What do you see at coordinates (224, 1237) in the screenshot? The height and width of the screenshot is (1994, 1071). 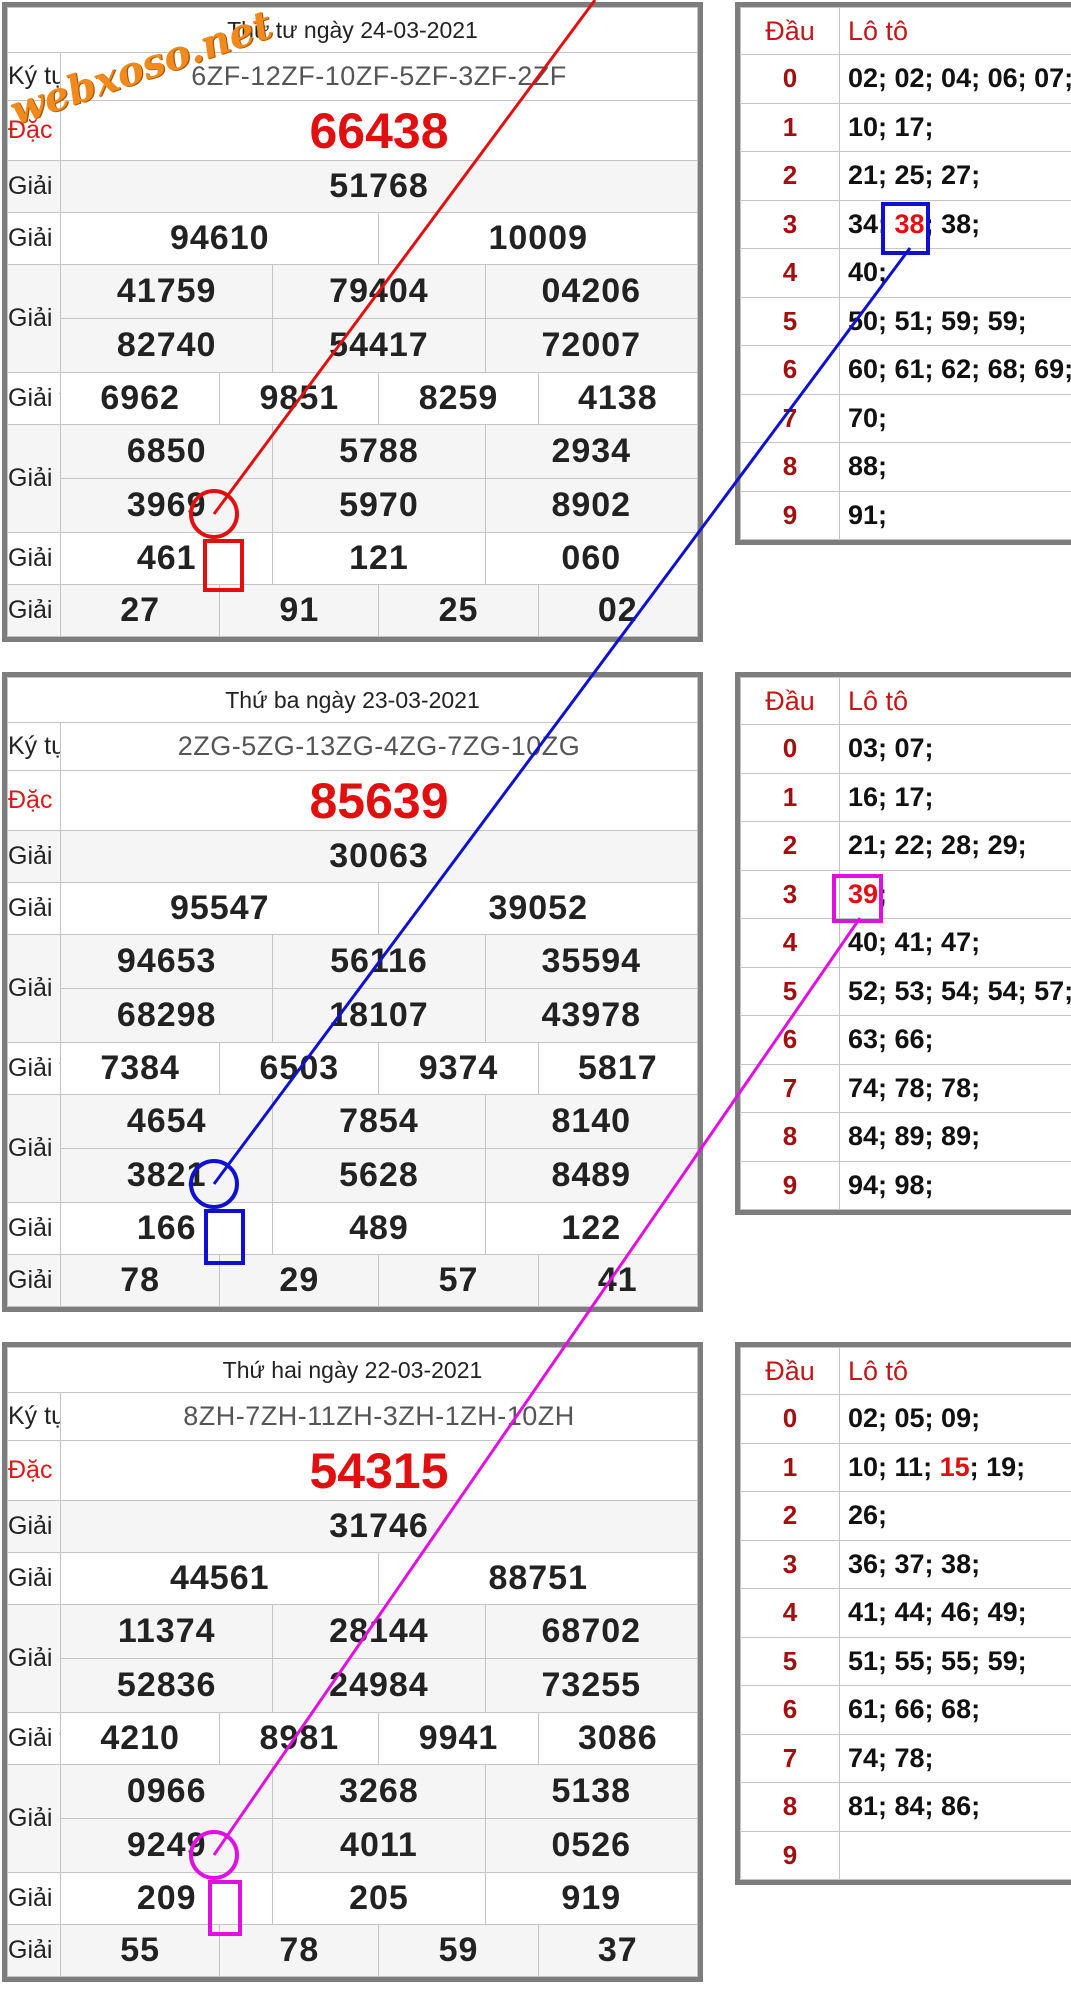 I see `box-mark-blue` at bounding box center [224, 1237].